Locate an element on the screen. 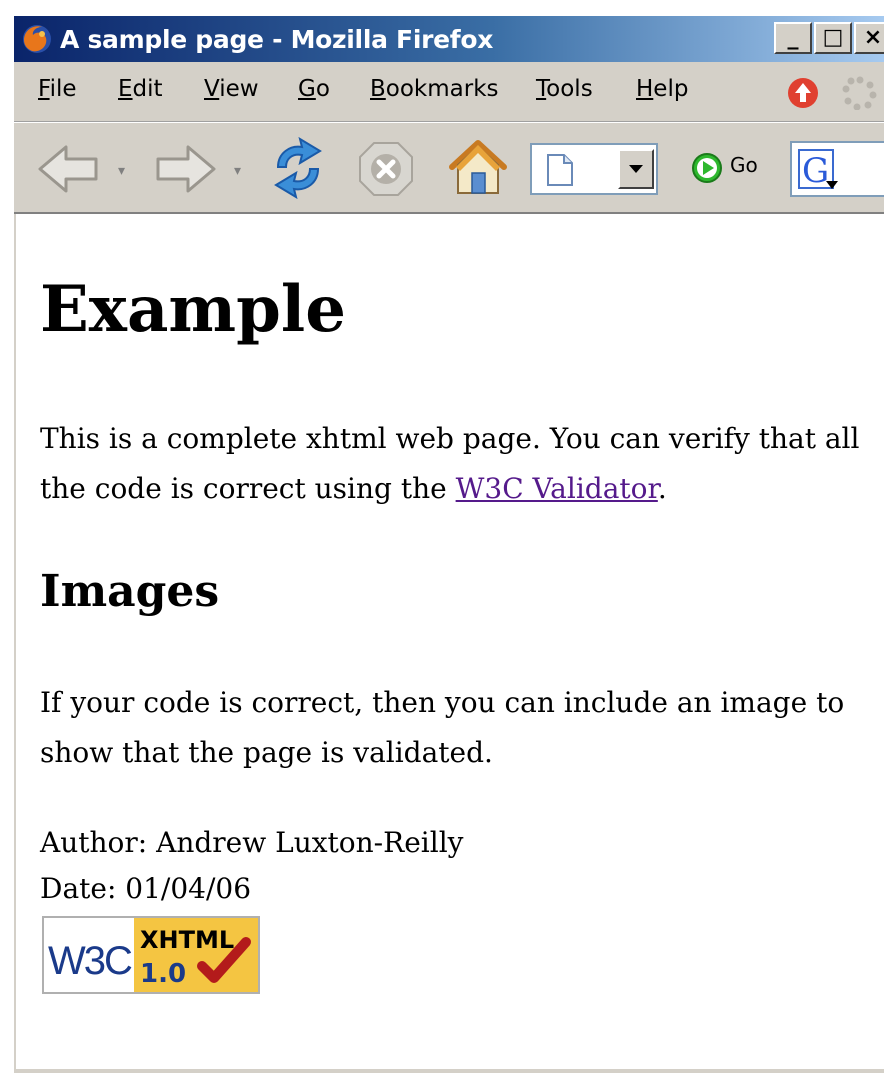 The image size is (884, 1073). menu-edit: Edit is located at coordinates (140, 89).